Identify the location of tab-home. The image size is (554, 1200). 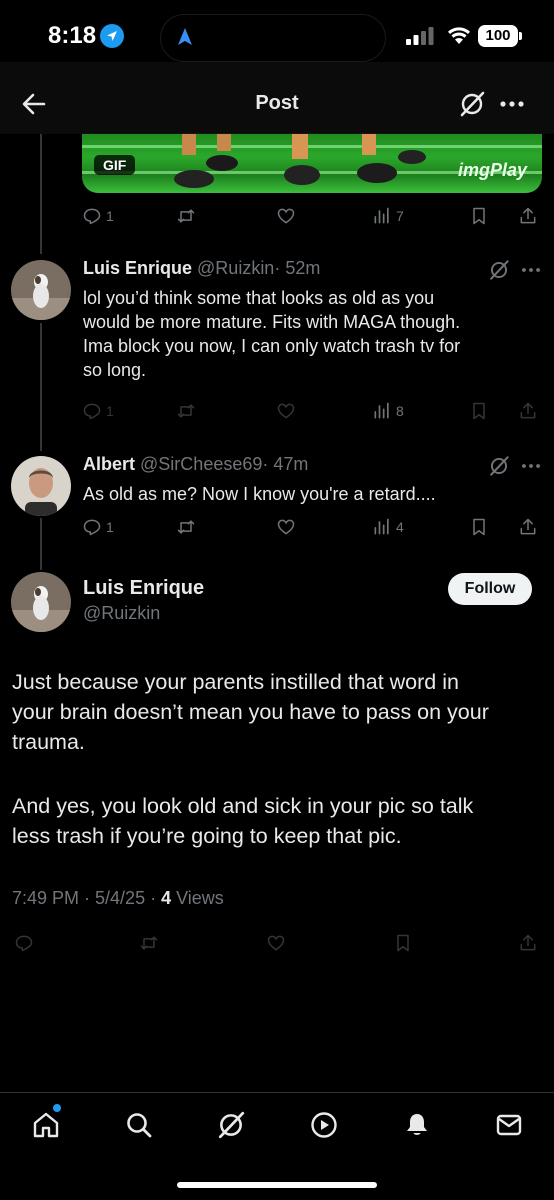
(46, 1125).